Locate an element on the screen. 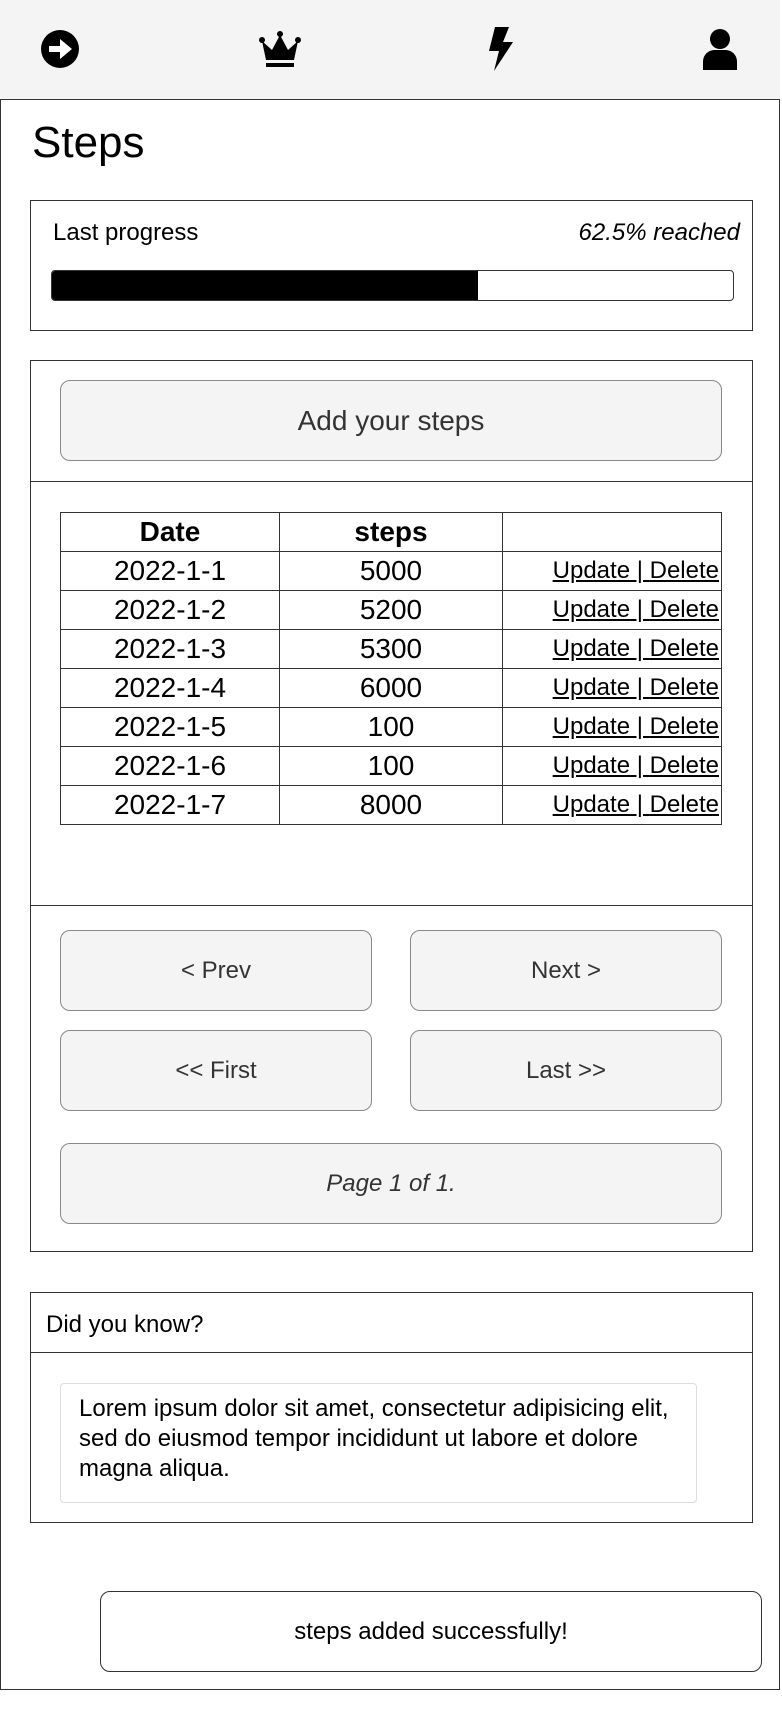  prev-button: < Prev is located at coordinates (216, 970).